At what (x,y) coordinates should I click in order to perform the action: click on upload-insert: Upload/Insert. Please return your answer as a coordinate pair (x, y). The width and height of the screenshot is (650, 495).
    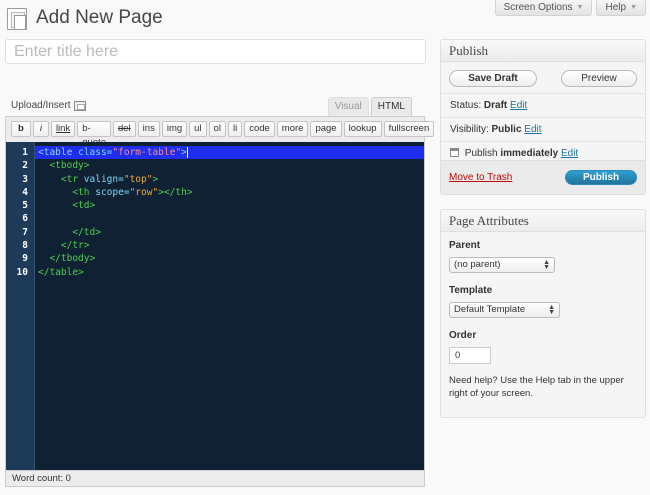
    Looking at the image, I should click on (49, 105).